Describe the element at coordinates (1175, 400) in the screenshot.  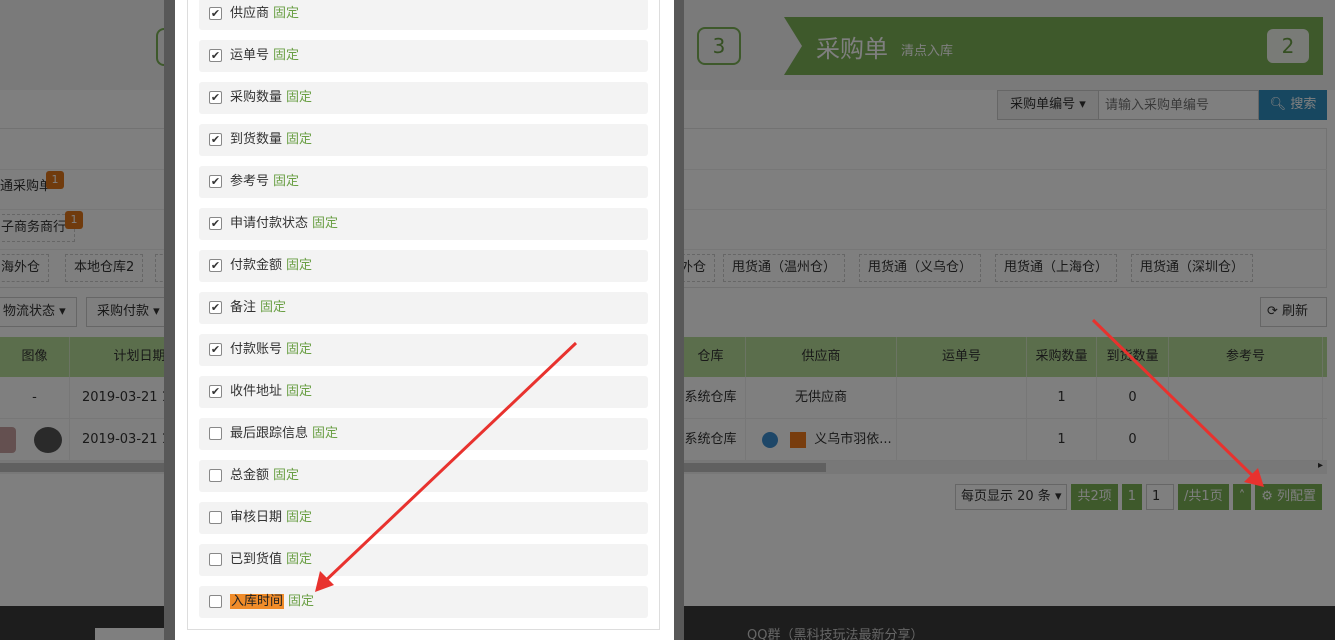
I see `annotation-arrow-right` at that location.